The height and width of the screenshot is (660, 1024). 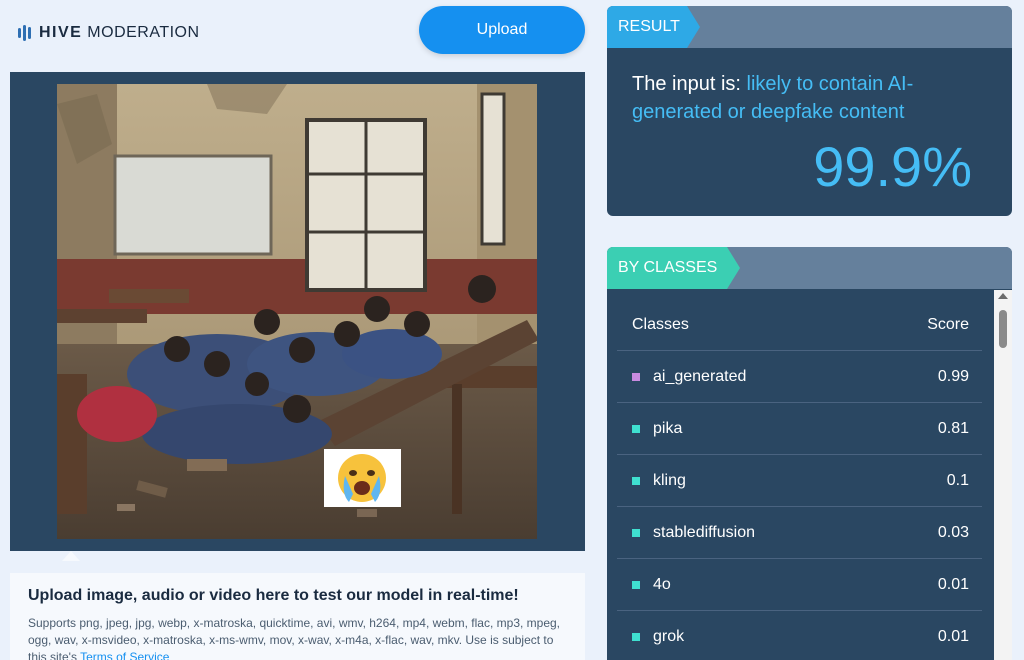 What do you see at coordinates (799, 533) in the screenshot?
I see `class-row: stablediffusion 0.03` at bounding box center [799, 533].